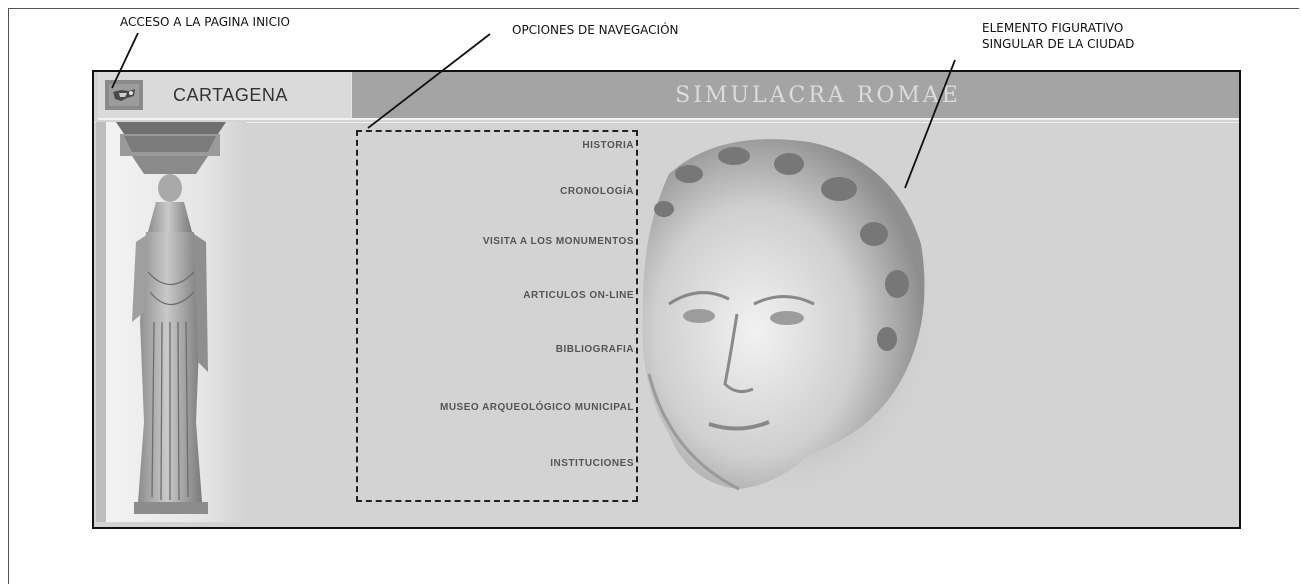 Image resolution: width=1301 pixels, height=584 pixels. Describe the element at coordinates (558, 241) in the screenshot. I see `nav-item-visita-monumentos: VISITA A LOS MONUMENTOS` at that location.